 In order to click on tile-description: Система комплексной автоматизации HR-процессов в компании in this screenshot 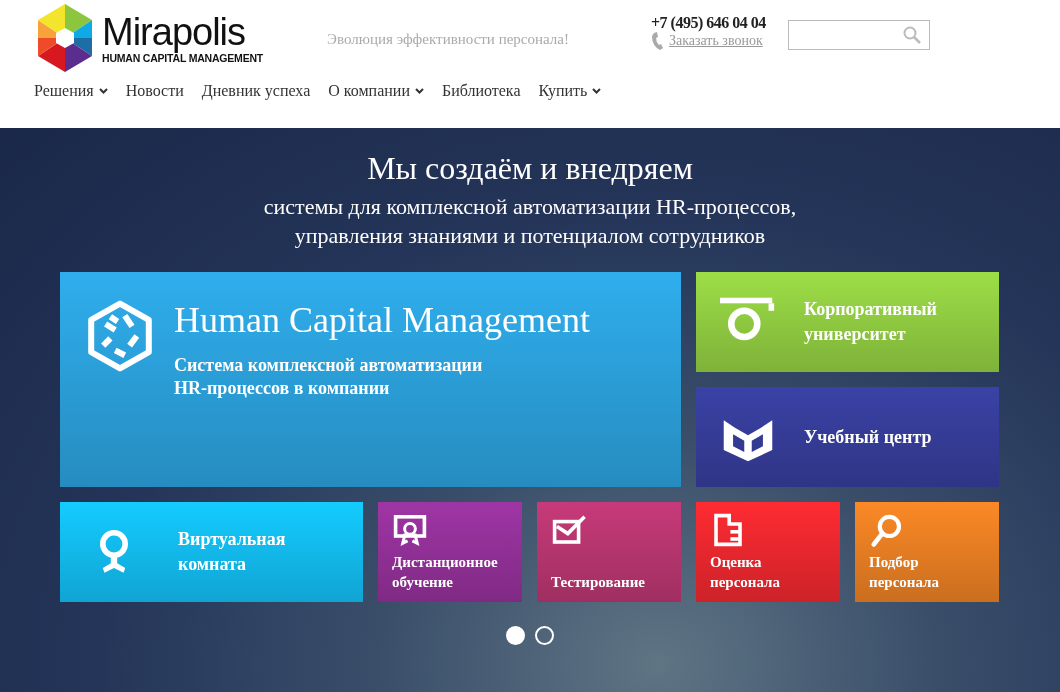, I will do `click(329, 377)`.